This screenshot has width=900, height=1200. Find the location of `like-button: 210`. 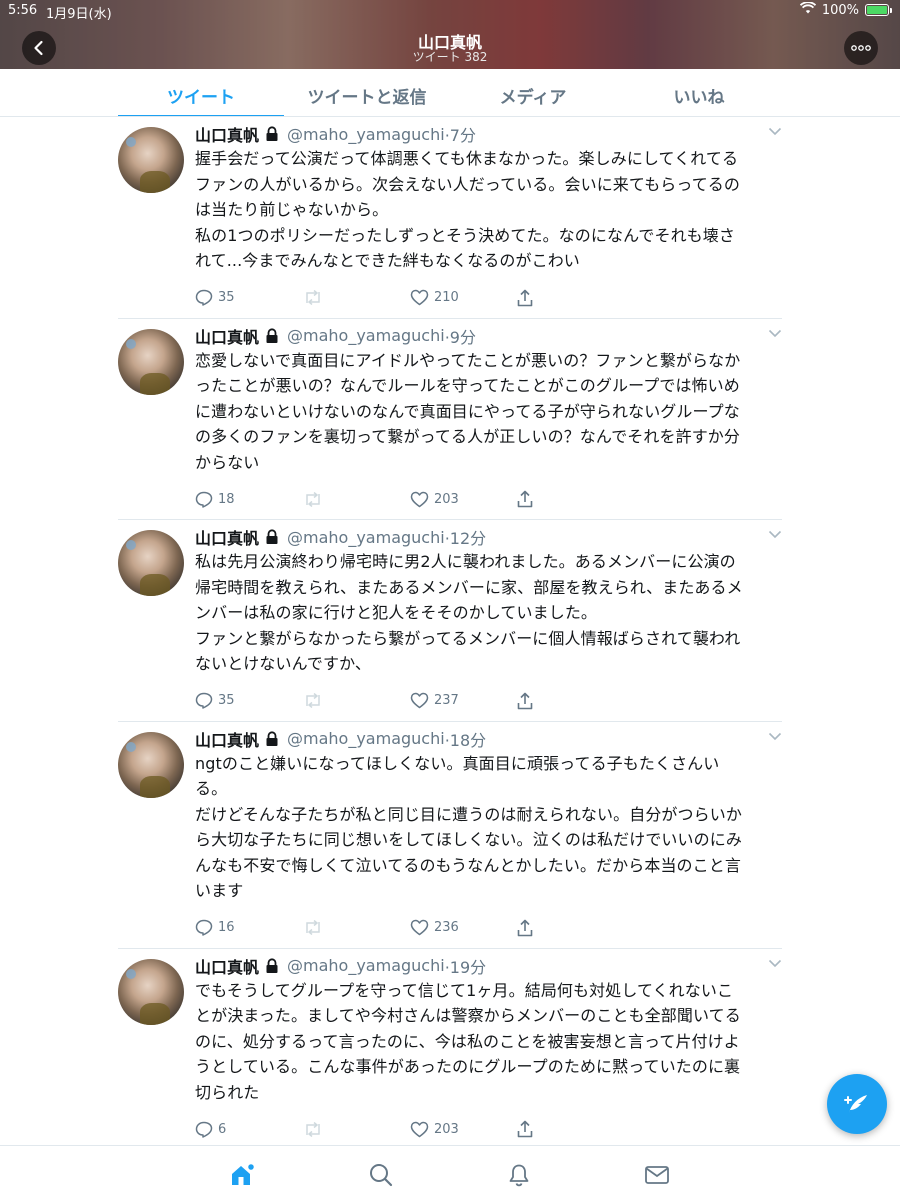

like-button: 210 is located at coordinates (463, 297).